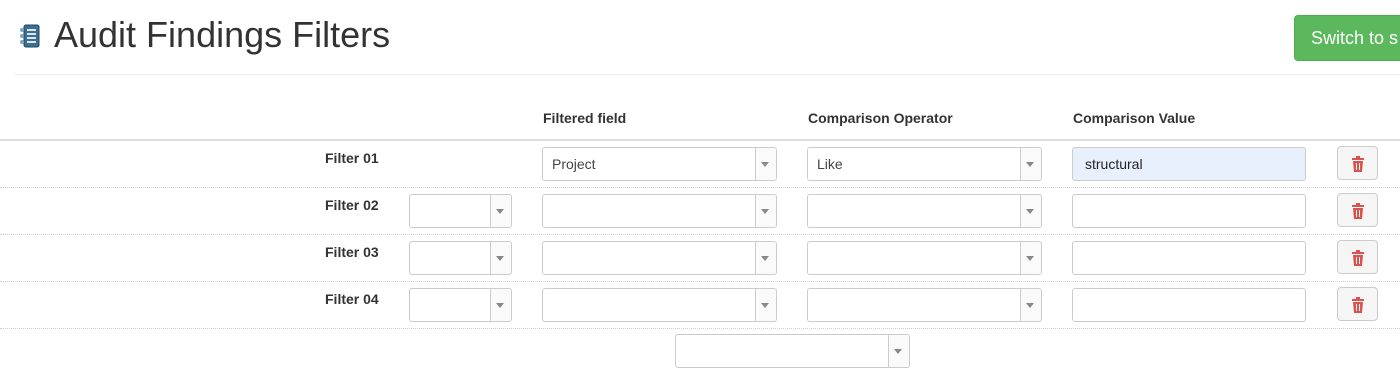 The image size is (1400, 368). I want to click on filter-row-03: Filter 03, so click(700, 258).